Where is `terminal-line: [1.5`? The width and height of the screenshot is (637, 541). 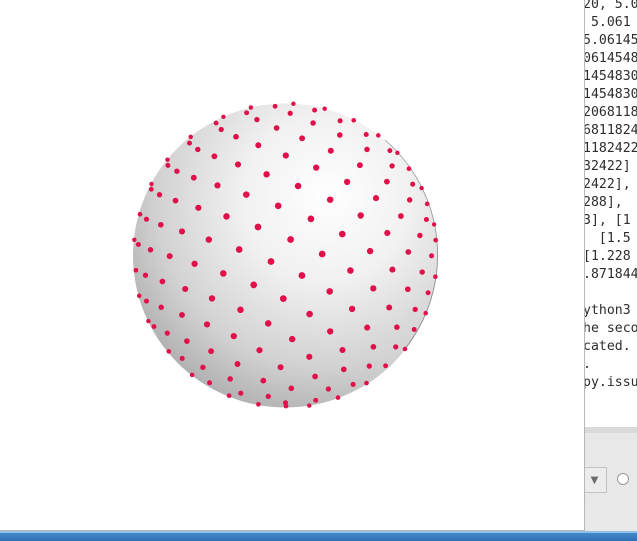
terminal-line: [1.5 is located at coordinates (607, 238).